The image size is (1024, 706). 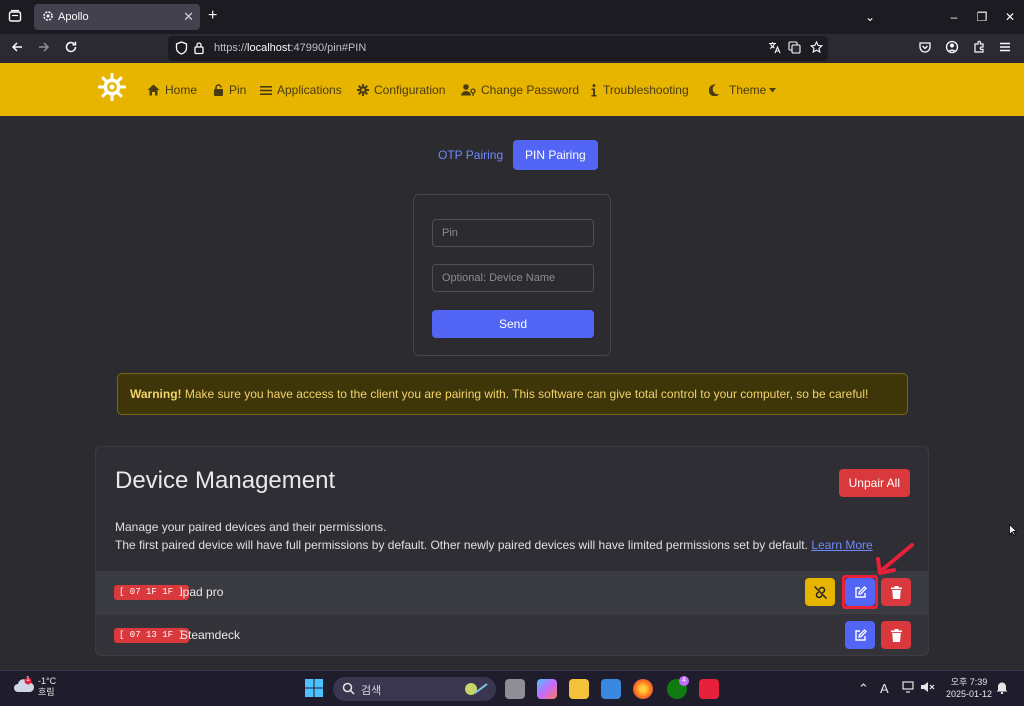 What do you see at coordinates (928, 687) in the screenshot?
I see `volume-muted-icon` at bounding box center [928, 687].